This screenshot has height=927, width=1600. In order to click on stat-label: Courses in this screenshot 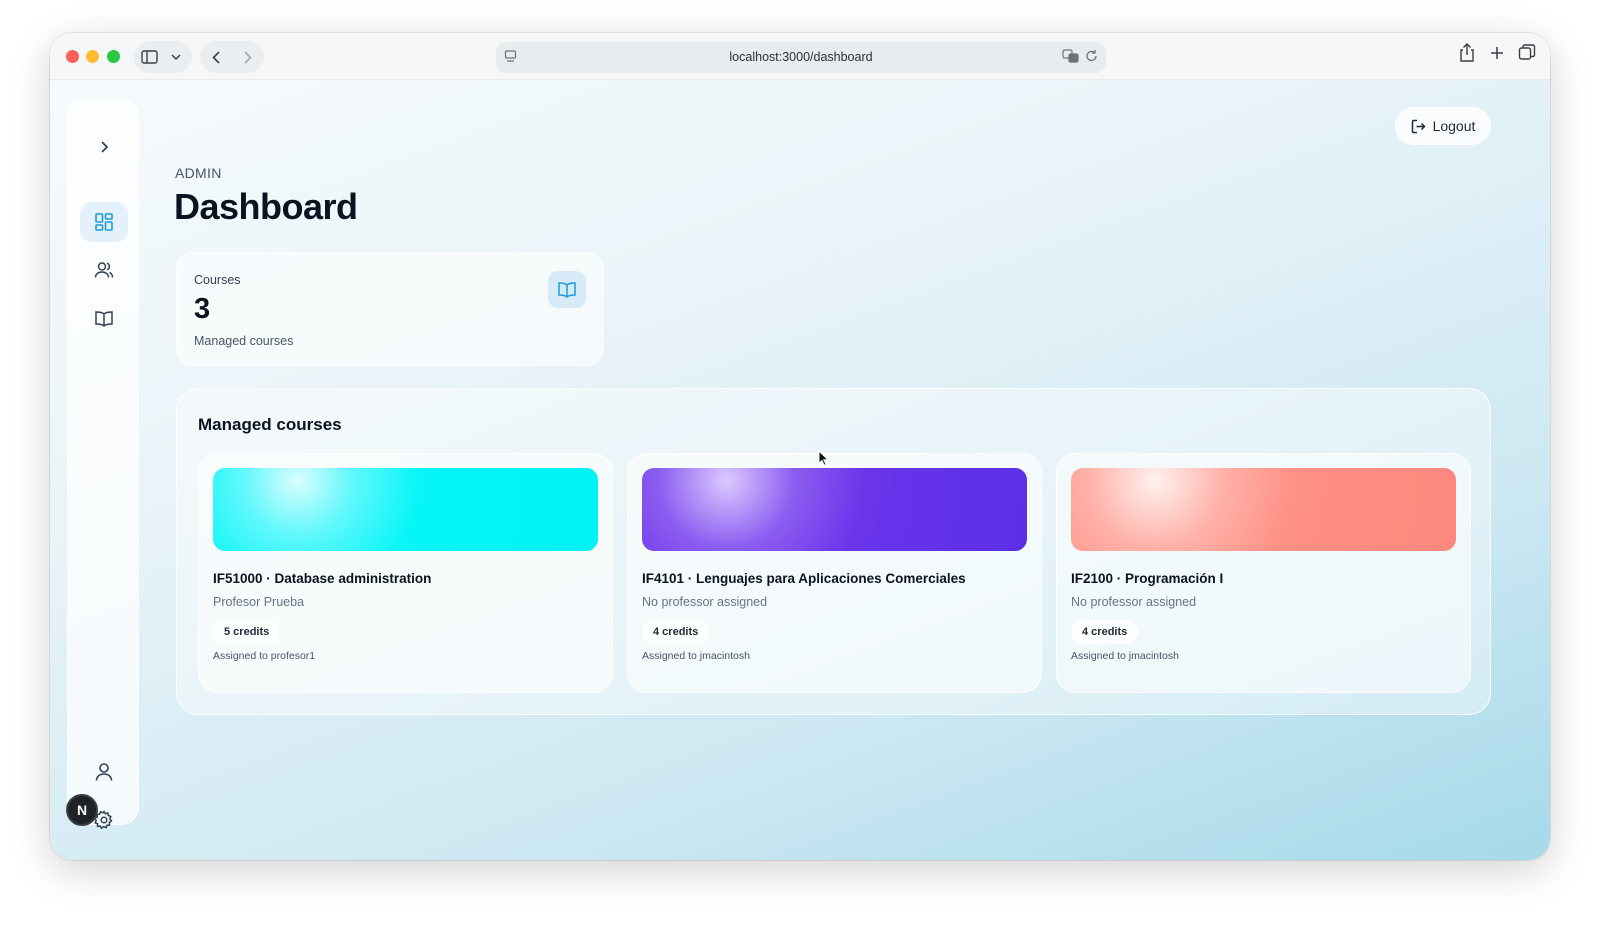, I will do `click(217, 280)`.